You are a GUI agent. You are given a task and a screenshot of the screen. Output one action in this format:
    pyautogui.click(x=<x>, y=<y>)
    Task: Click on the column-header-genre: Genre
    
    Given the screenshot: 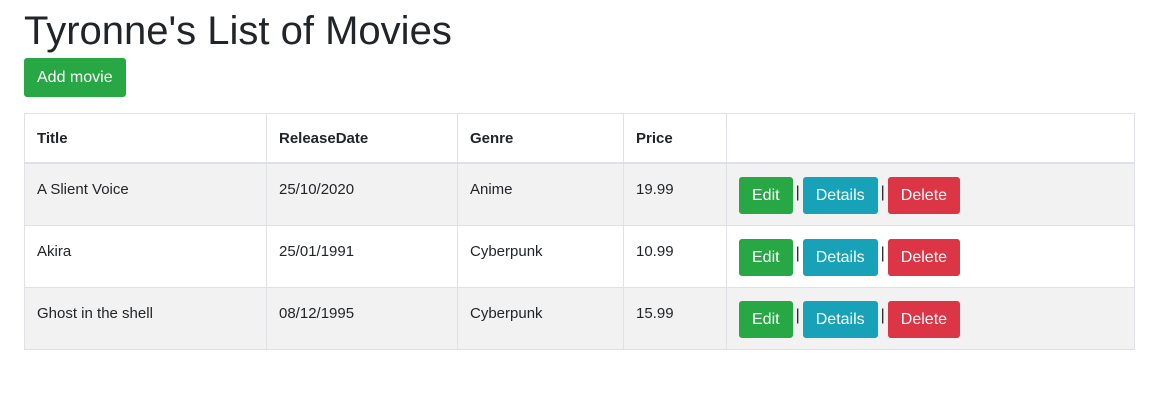 What is the action you would take?
    pyautogui.click(x=540, y=138)
    